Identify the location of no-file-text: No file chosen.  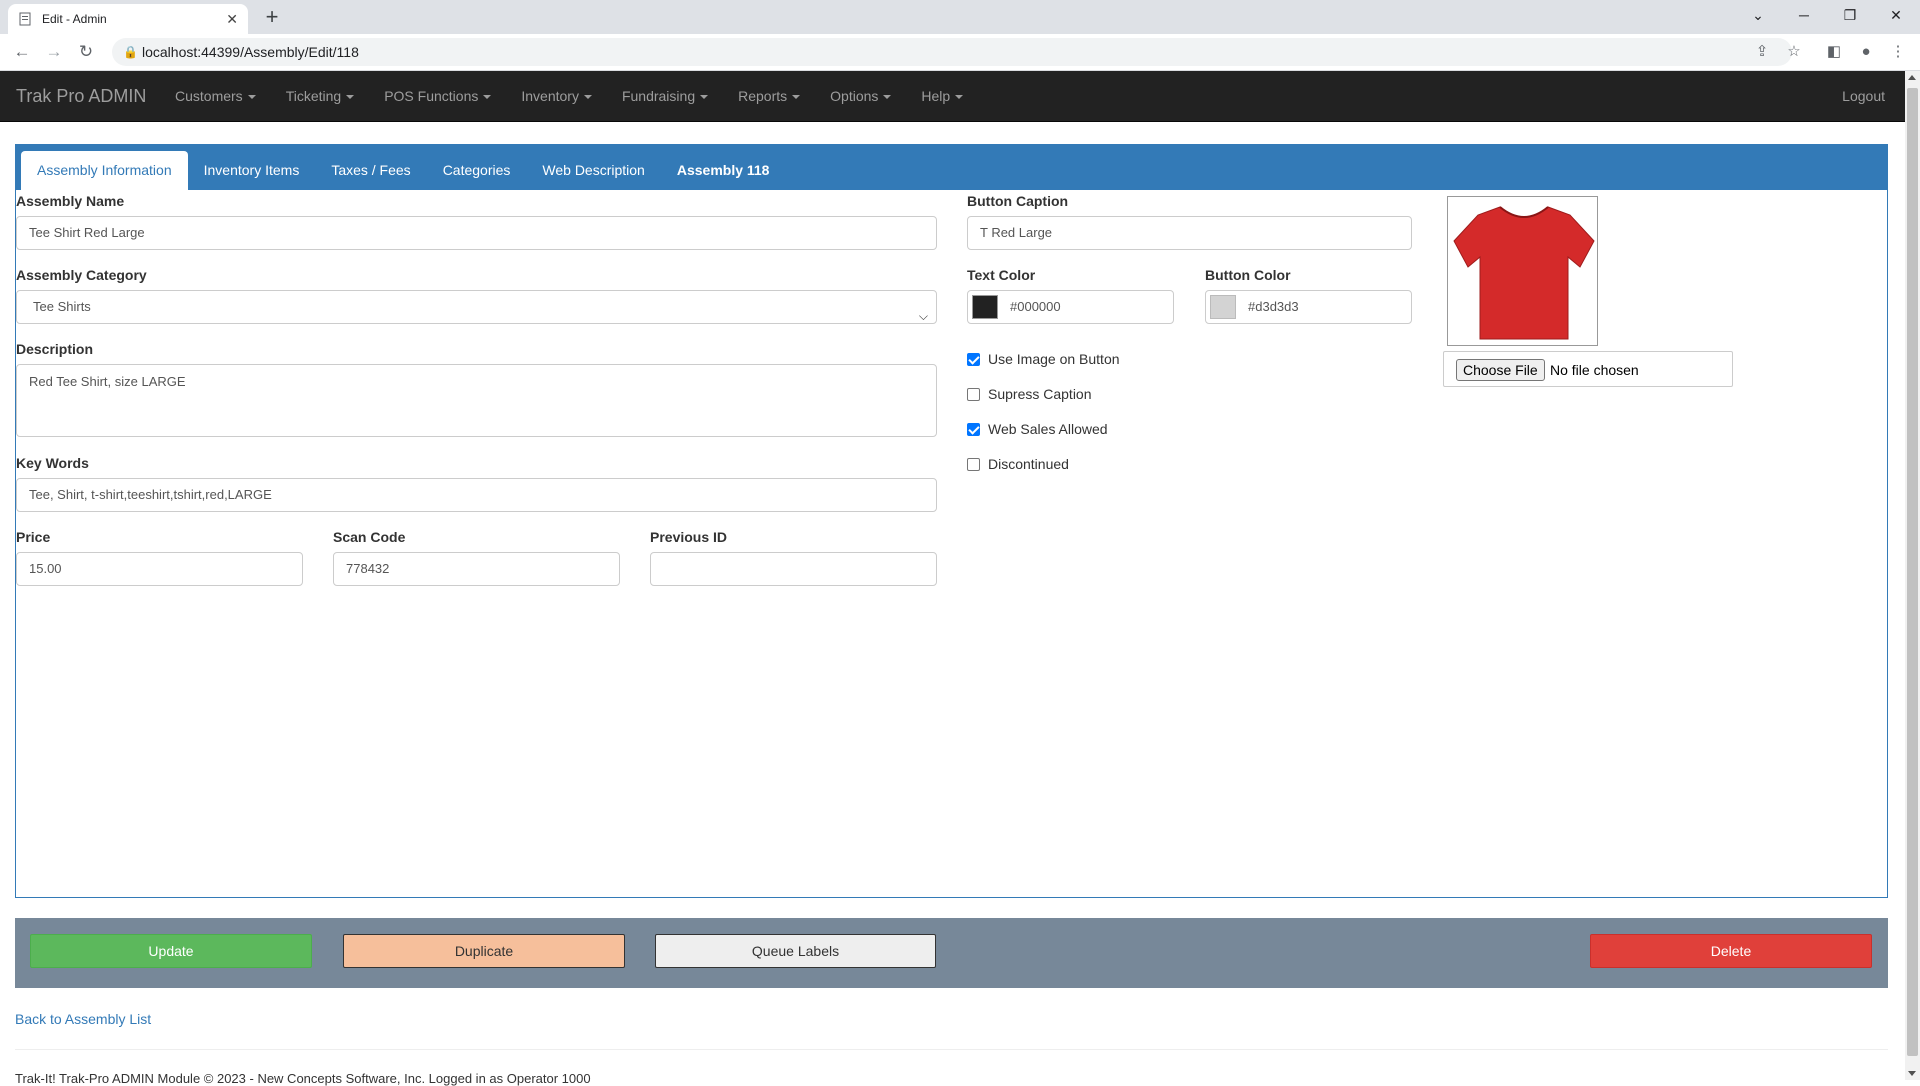
(1594, 370).